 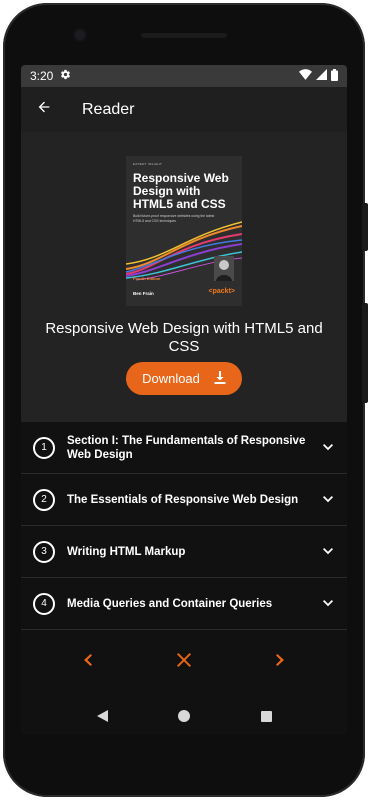 I want to click on chevron-left-icon, so click(x=88, y=662).